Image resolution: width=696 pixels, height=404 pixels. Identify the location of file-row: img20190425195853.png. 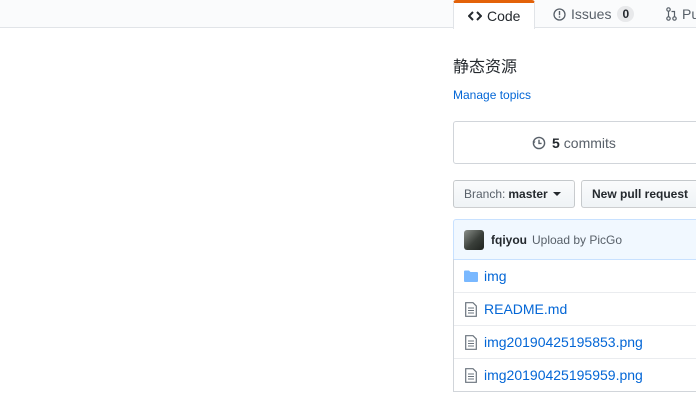
(575, 341).